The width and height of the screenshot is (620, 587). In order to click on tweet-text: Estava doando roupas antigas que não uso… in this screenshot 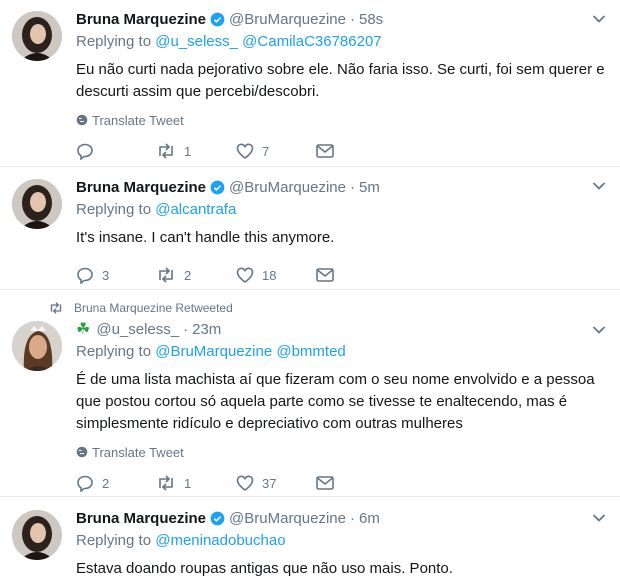, I will do `click(264, 568)`.